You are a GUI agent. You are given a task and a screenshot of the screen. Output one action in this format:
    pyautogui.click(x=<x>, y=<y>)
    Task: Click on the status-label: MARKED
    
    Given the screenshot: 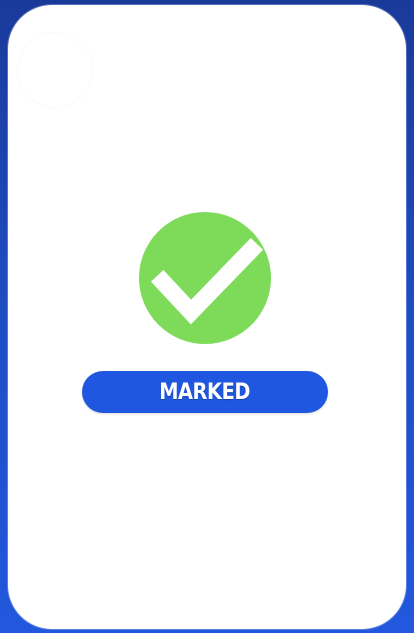 What is the action you would take?
    pyautogui.click(x=205, y=392)
    